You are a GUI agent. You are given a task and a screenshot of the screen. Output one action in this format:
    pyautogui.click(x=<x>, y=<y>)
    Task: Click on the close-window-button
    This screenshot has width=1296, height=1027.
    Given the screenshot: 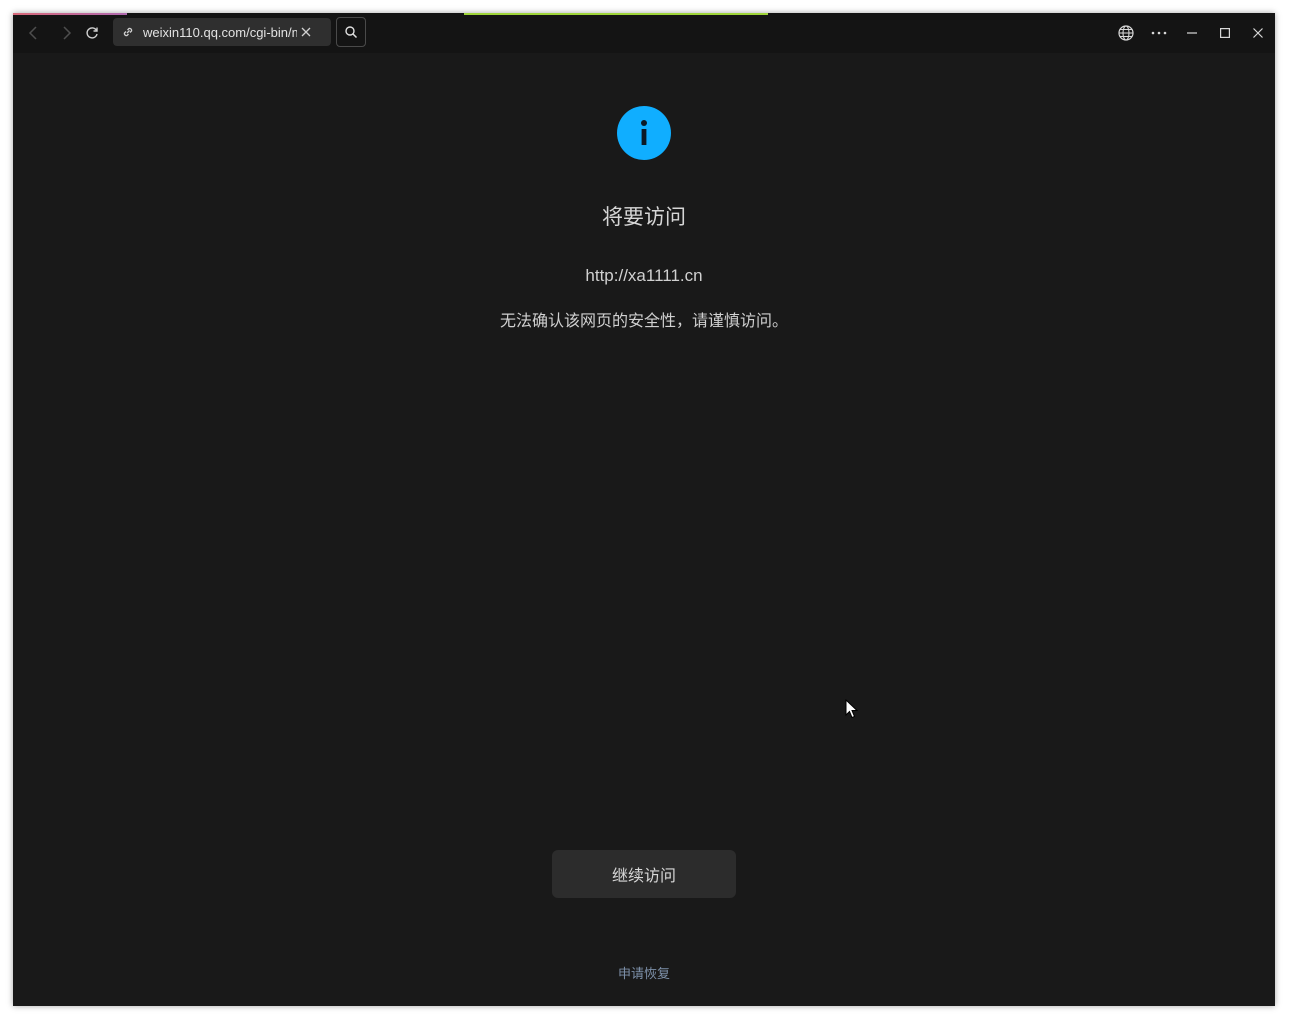 What is the action you would take?
    pyautogui.click(x=1258, y=33)
    